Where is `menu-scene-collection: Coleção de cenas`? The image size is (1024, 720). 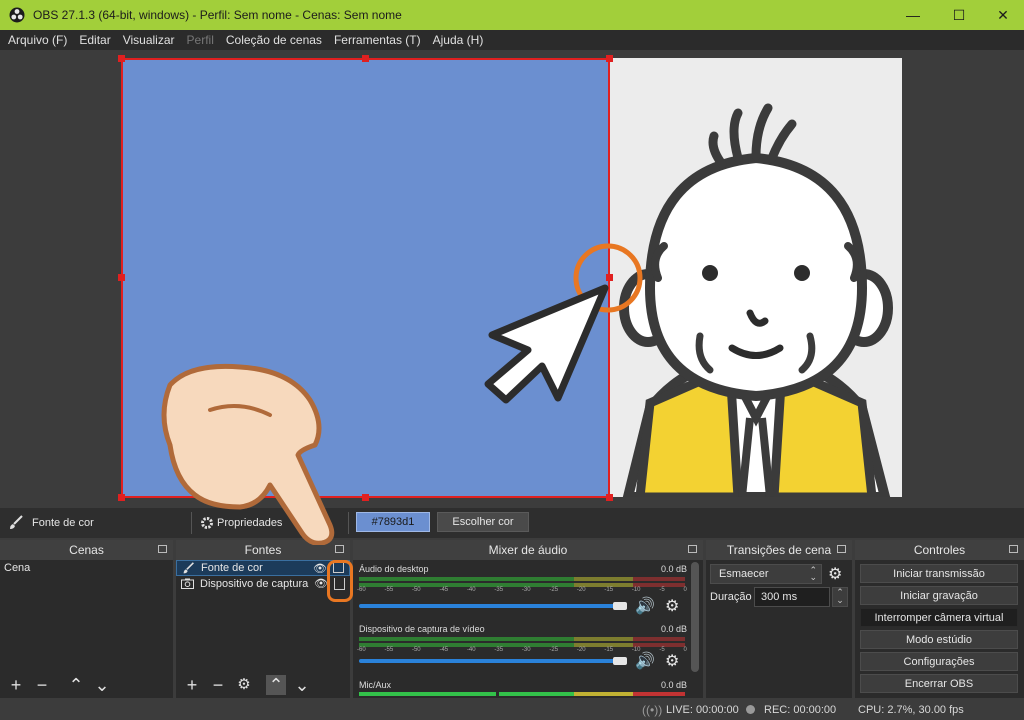 menu-scene-collection: Coleção de cenas is located at coordinates (274, 40).